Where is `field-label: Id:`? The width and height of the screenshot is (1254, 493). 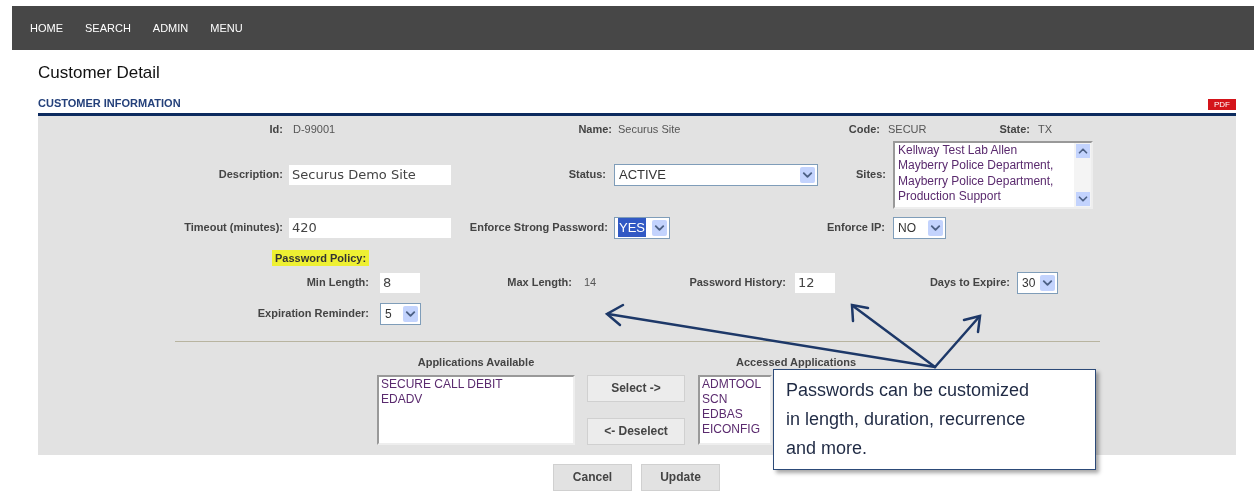 field-label: Id: is located at coordinates (275, 130).